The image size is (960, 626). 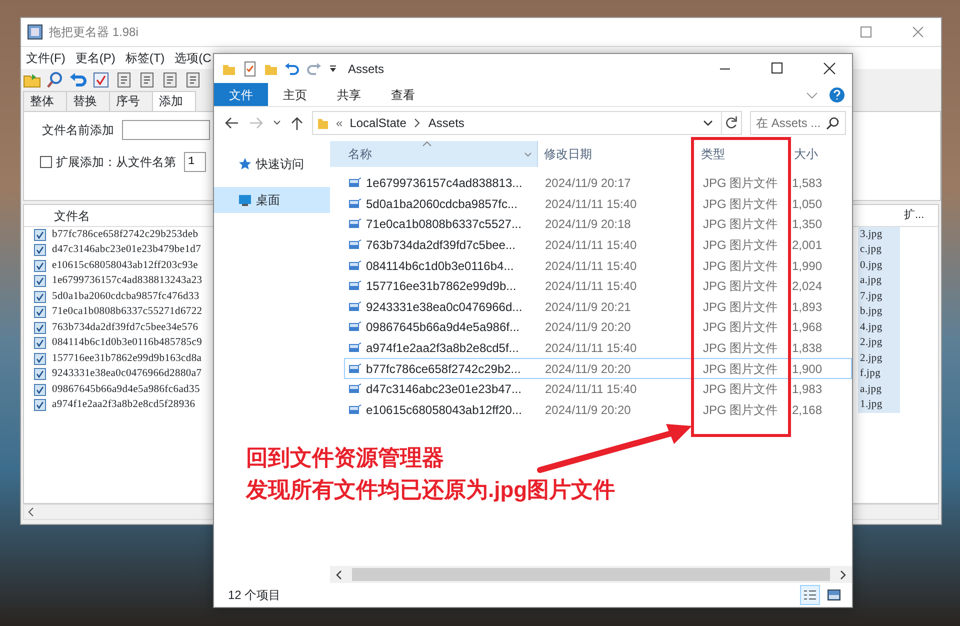 I want to click on ribbon-tab: 共享, so click(x=349, y=94).